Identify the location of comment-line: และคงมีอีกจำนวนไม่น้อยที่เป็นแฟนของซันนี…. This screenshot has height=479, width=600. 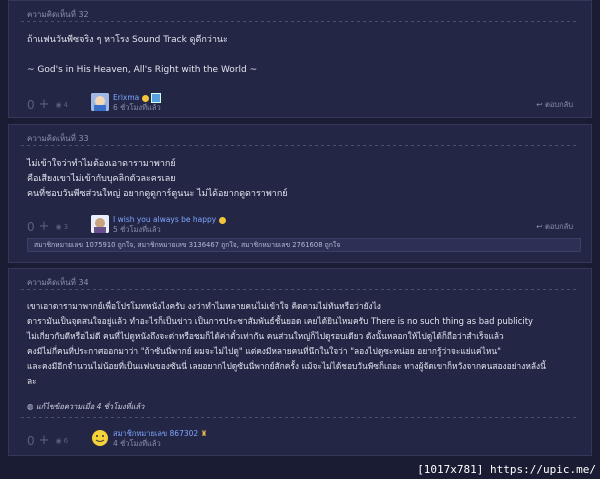
(286, 366).